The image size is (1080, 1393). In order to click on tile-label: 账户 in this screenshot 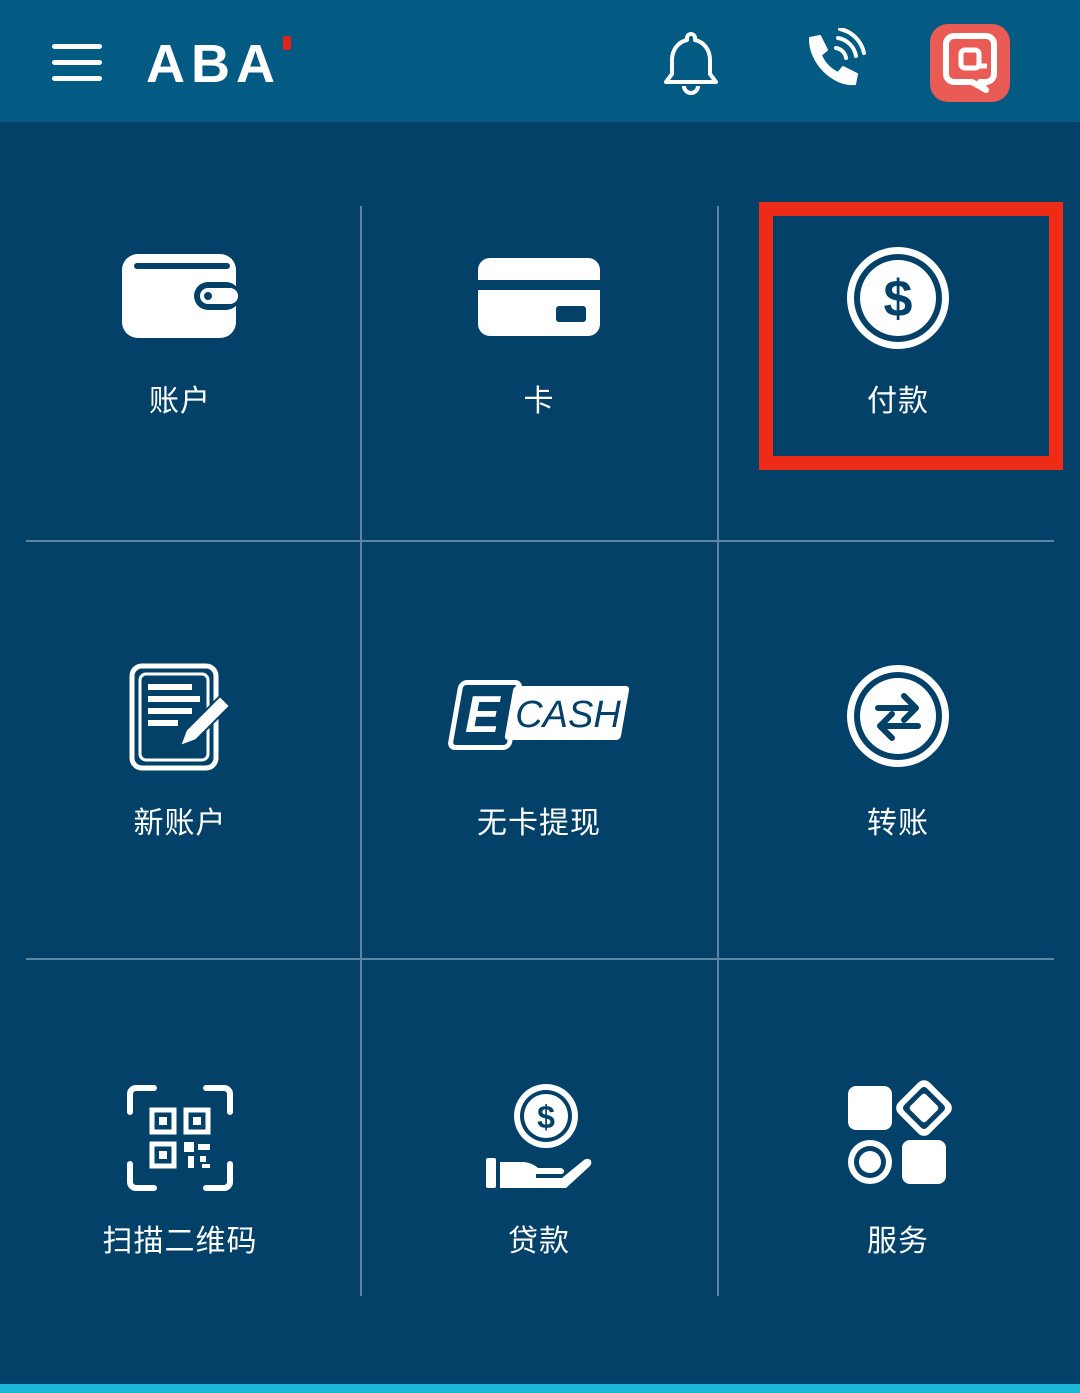, I will do `click(180, 401)`.